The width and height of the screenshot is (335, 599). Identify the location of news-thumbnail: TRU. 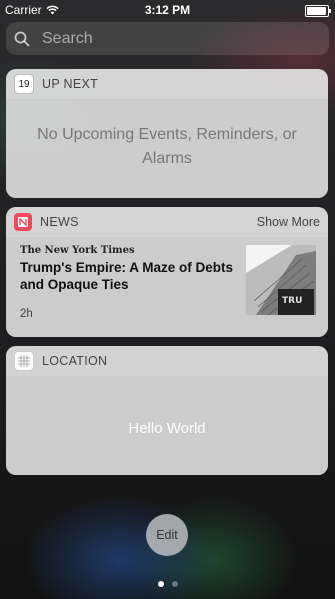
(281, 280).